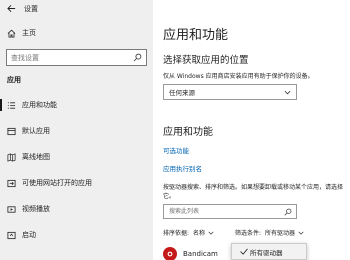 This screenshot has width=350, height=260. I want to click on app-name: Bandicam, so click(200, 254).